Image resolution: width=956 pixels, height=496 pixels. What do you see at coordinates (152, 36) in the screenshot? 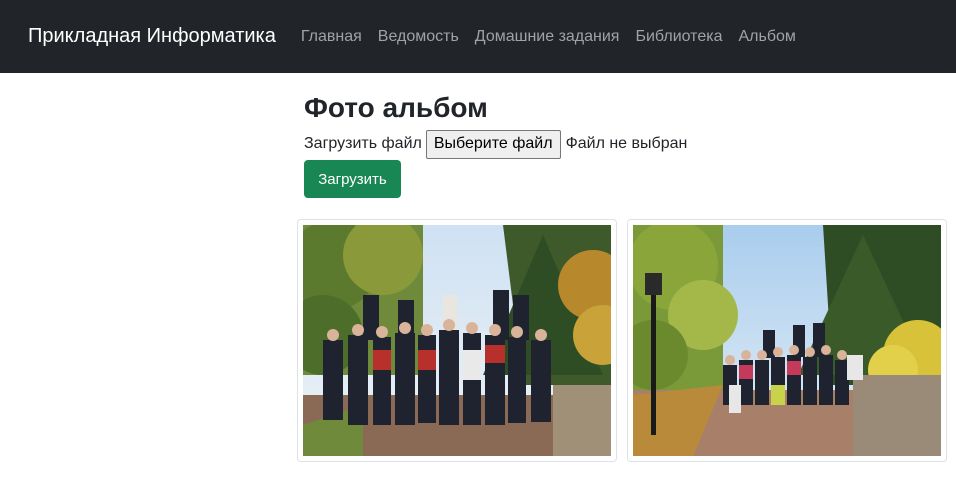
I see `navbar-brand: Прикладная Информатика` at bounding box center [152, 36].